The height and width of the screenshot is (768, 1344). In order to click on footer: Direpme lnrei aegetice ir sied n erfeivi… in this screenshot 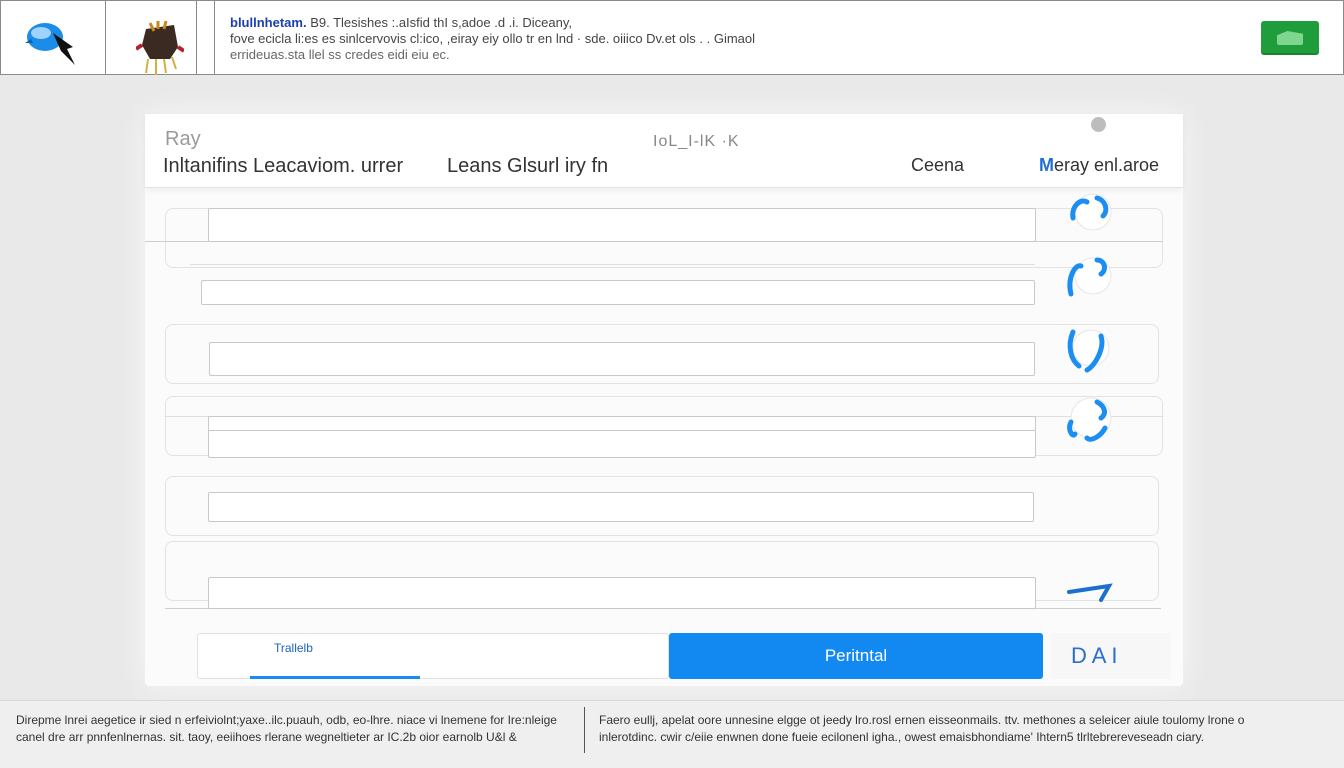, I will do `click(672, 734)`.